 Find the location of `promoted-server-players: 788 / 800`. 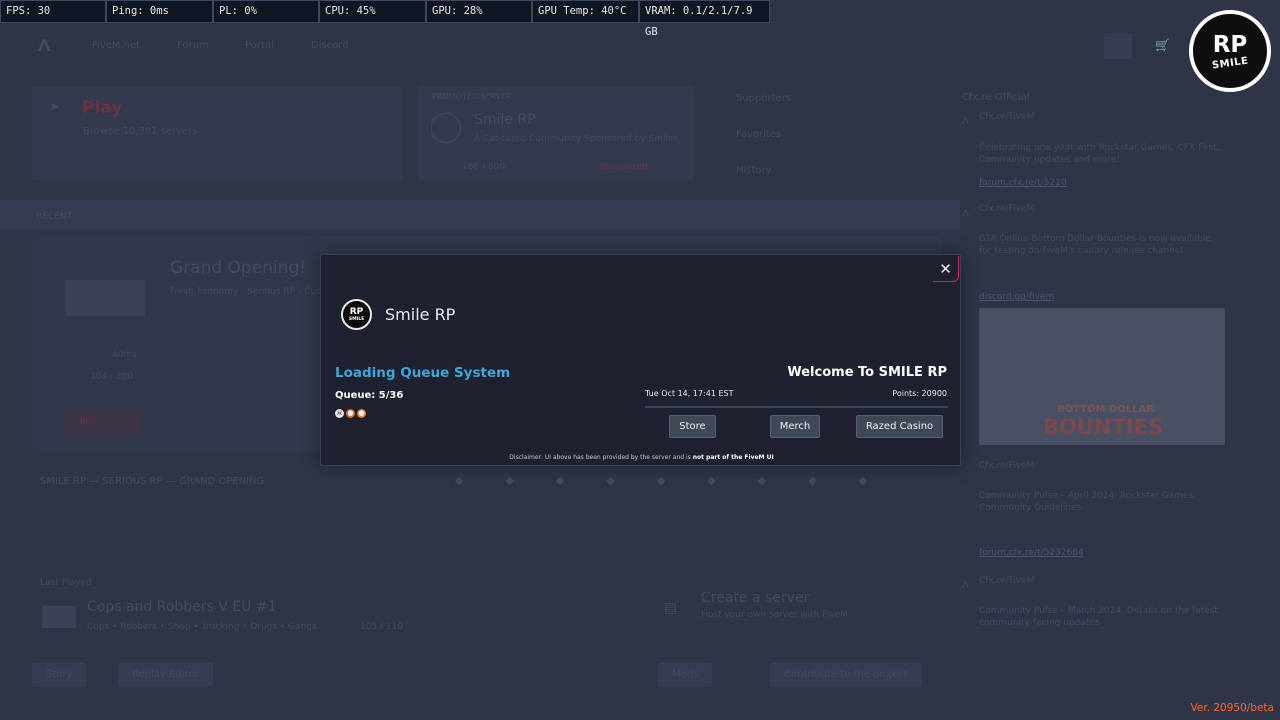

promoted-server-players: 788 / 800 is located at coordinates (484, 167).